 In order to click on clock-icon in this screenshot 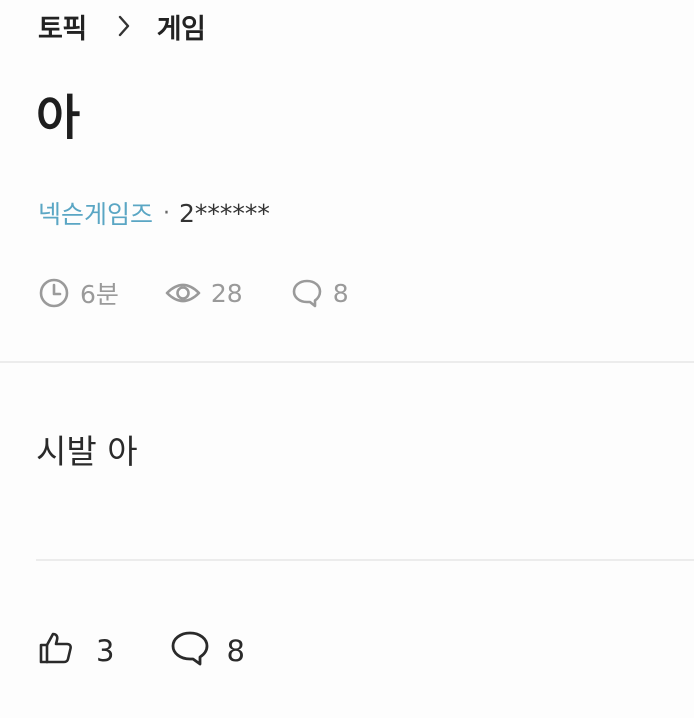, I will do `click(54, 293)`.